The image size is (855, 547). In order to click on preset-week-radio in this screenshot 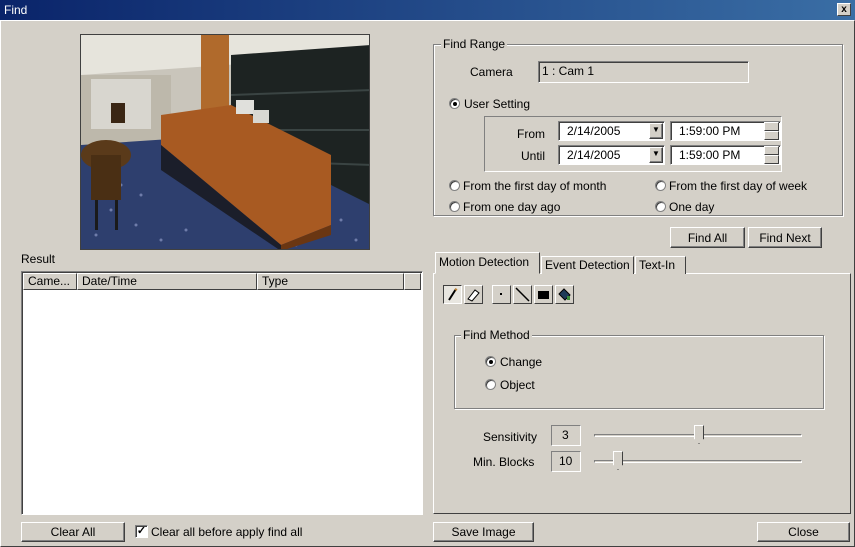, I will do `click(660, 185)`.